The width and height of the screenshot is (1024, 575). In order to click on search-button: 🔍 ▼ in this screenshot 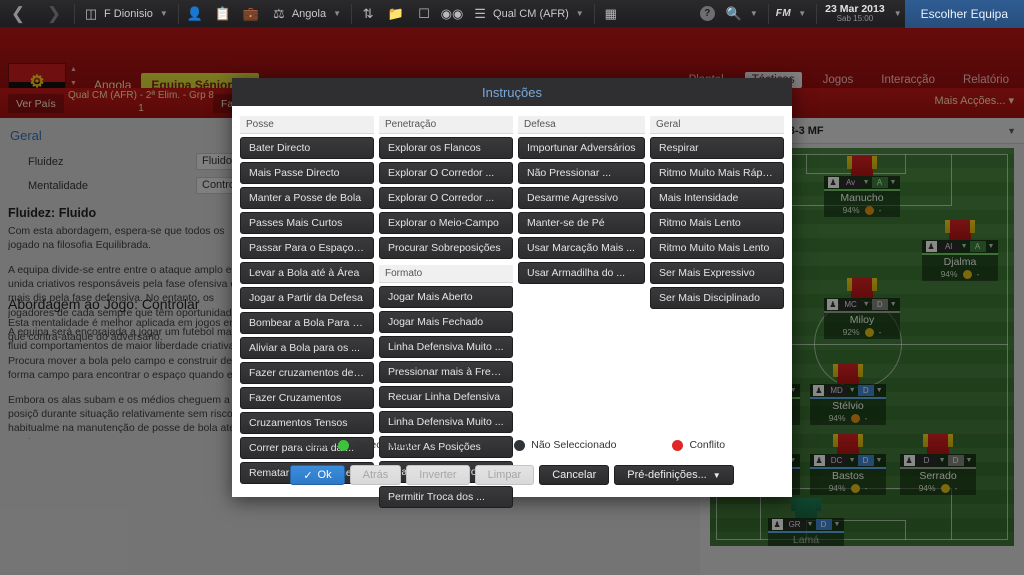, I will do `click(743, 14)`.